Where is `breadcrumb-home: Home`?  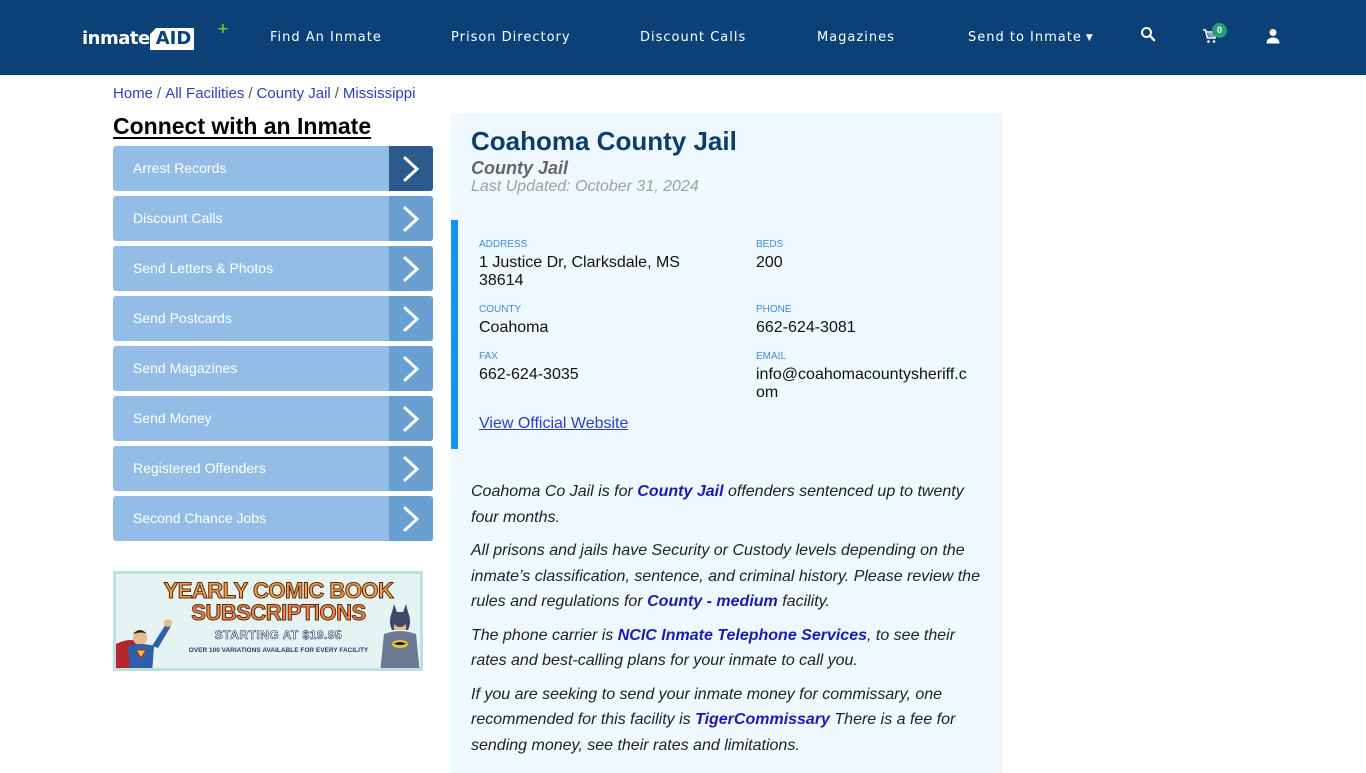
breadcrumb-home: Home is located at coordinates (133, 93).